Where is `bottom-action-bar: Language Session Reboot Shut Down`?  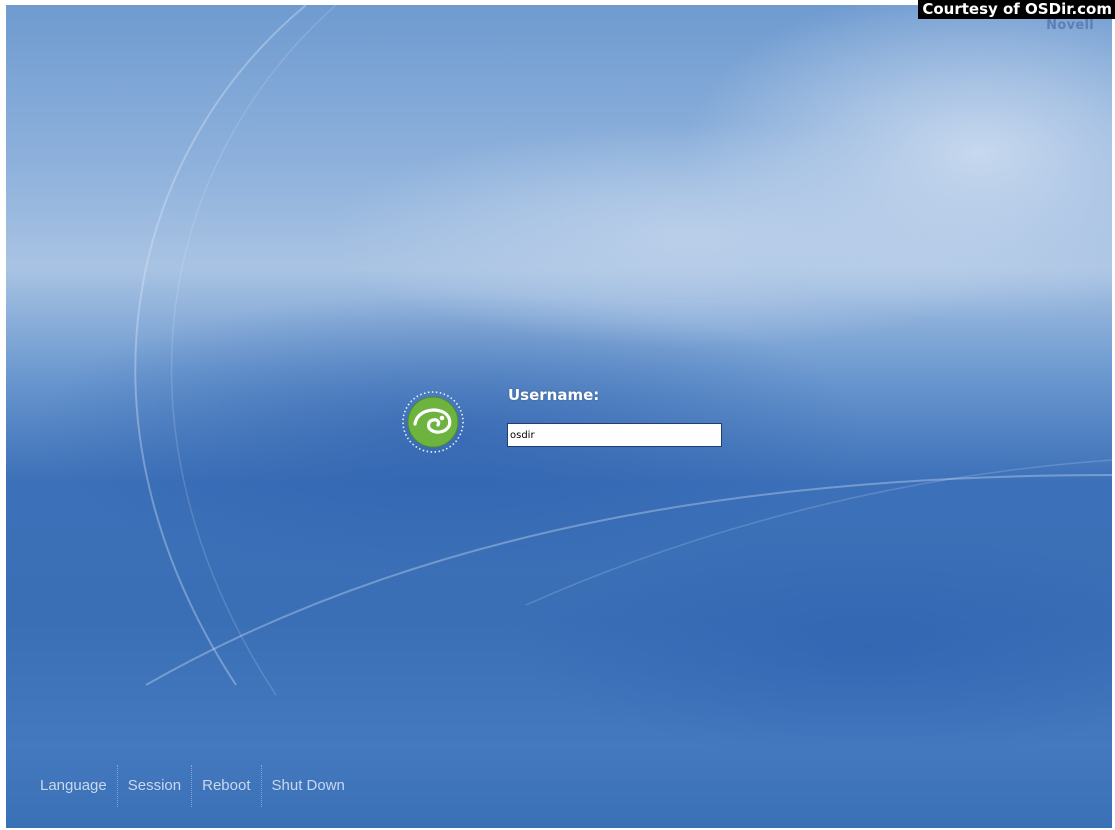 bottom-action-bar: Language Session Reboot Shut Down is located at coordinates (192, 786).